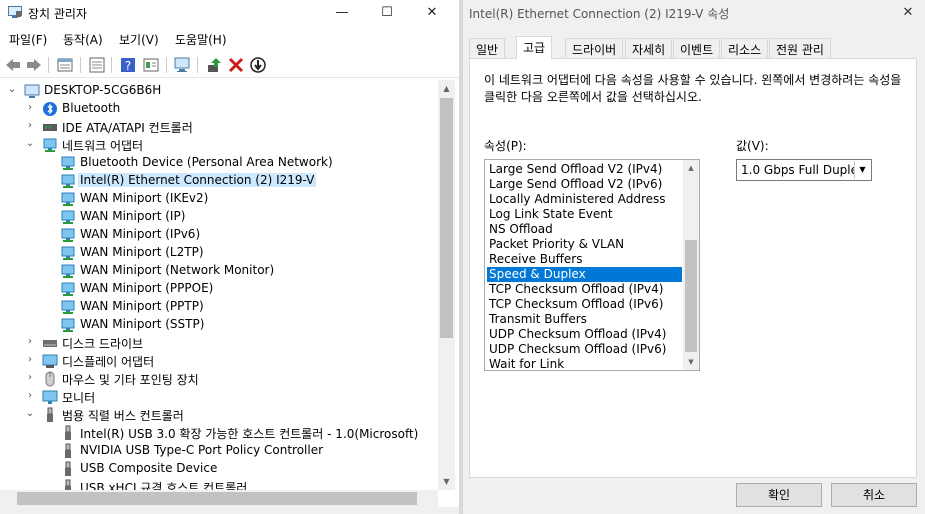  I want to click on minimize-button: —, so click(342, 13).